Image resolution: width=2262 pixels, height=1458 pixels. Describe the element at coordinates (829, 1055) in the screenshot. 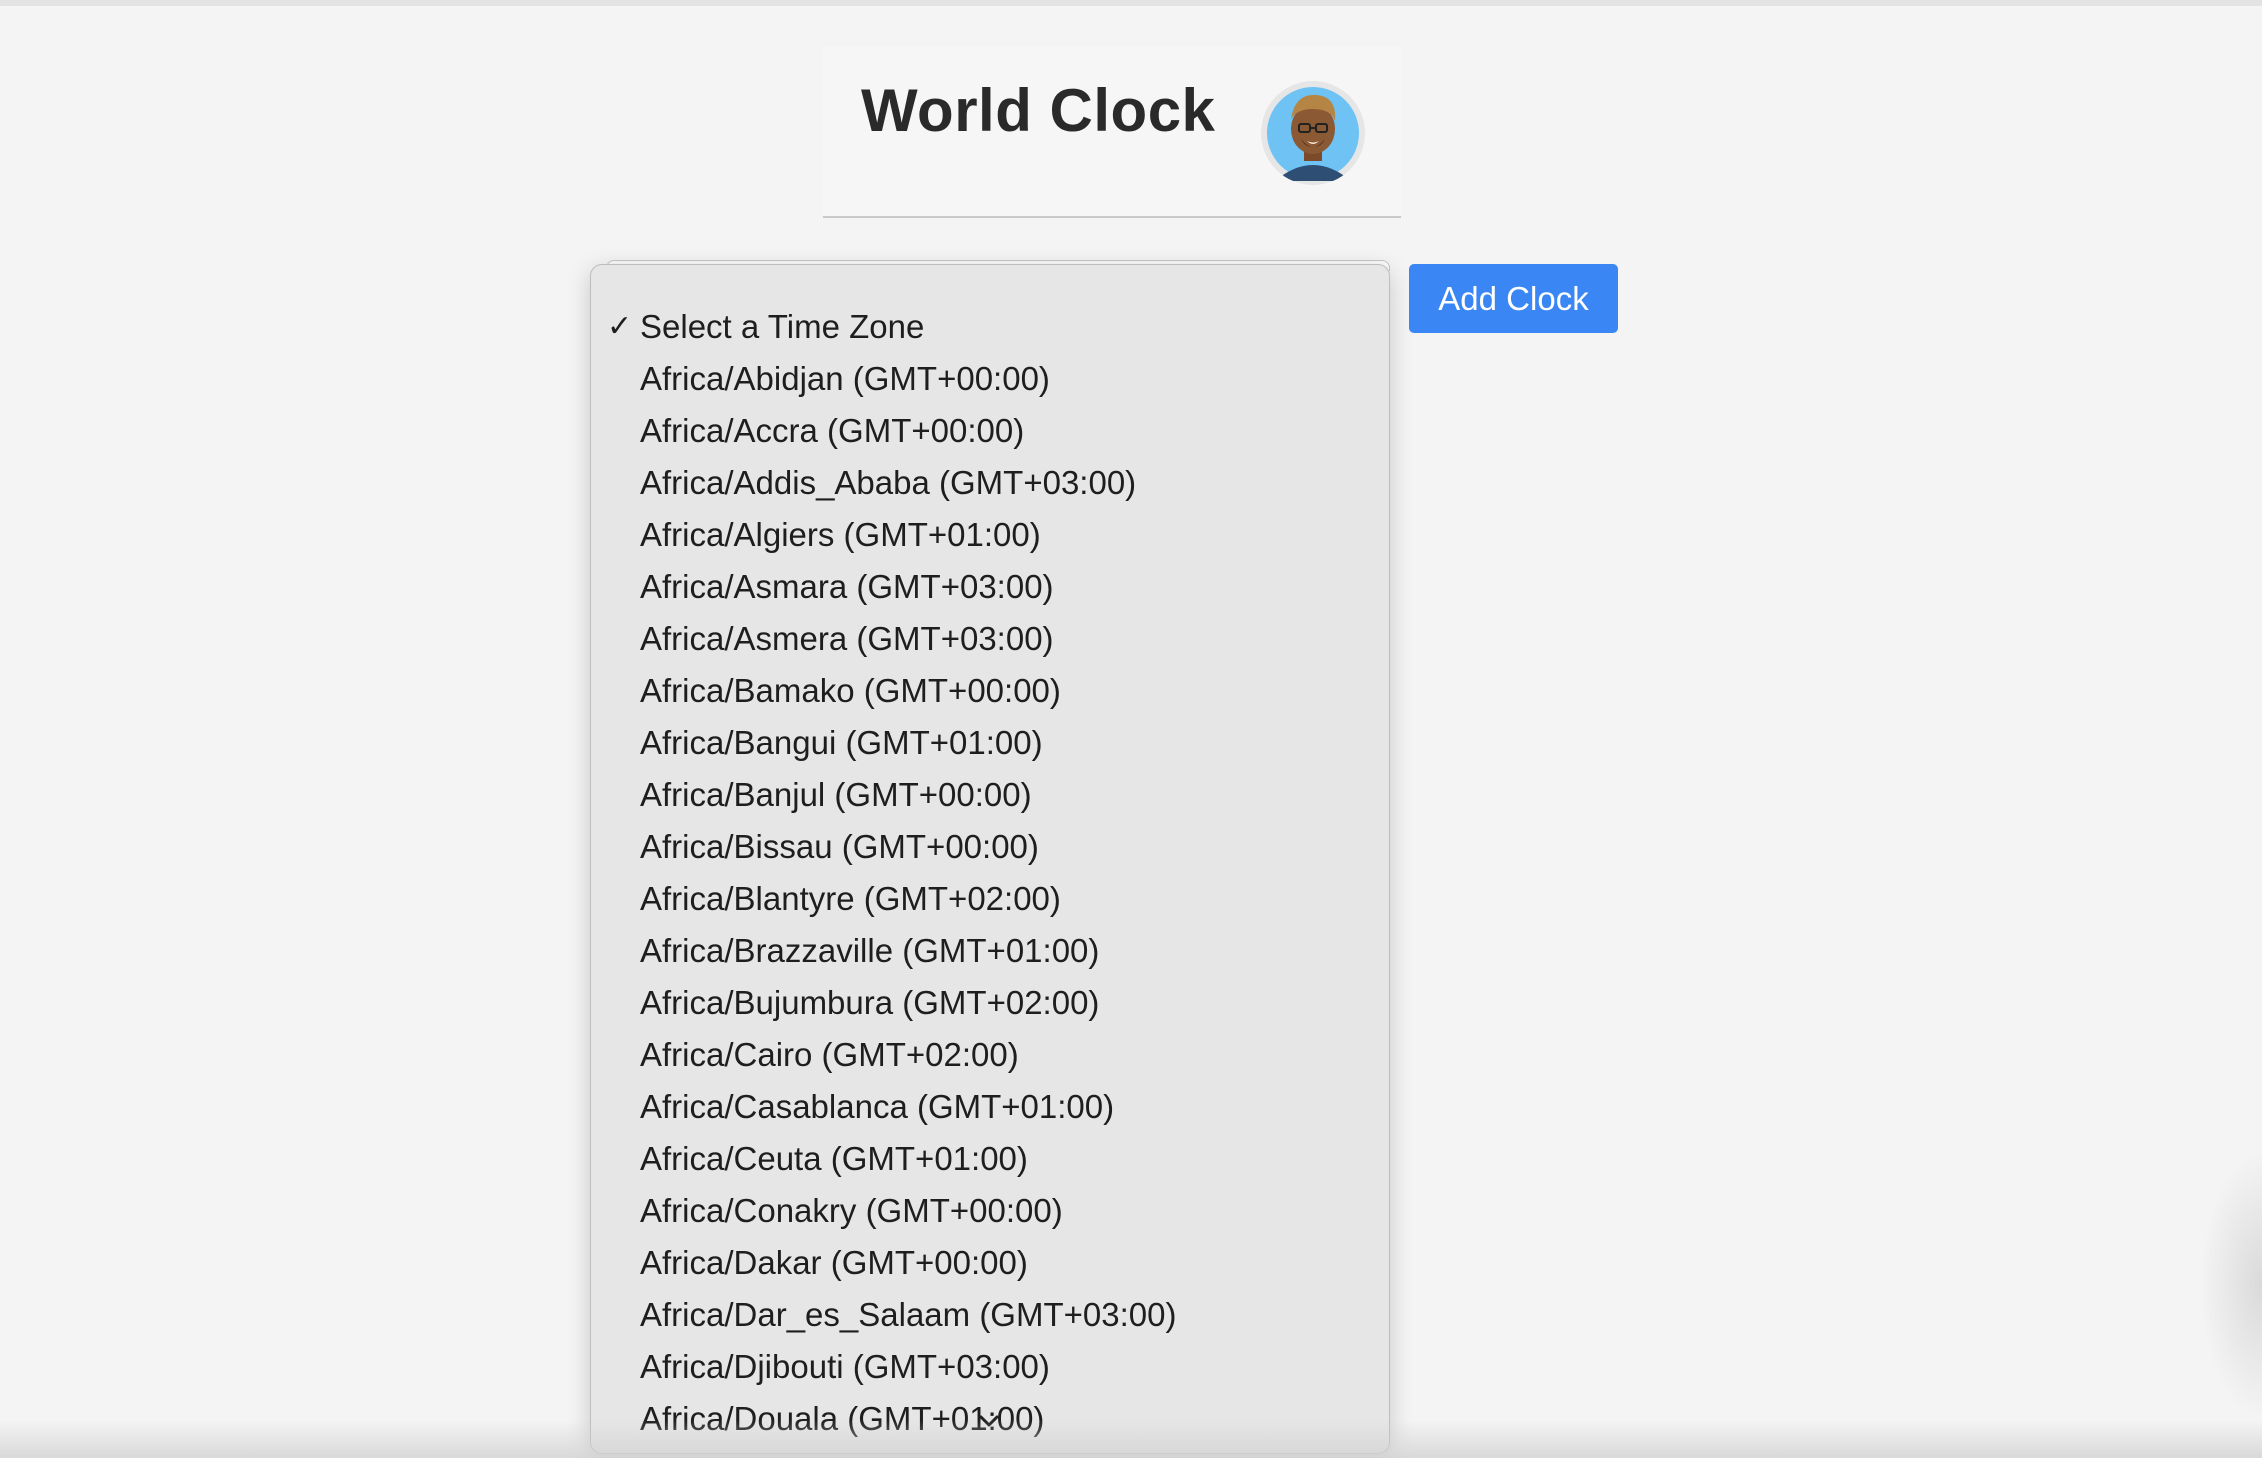

I see `timezone-option: Africa/Cairo (GMT+02:00)` at that location.